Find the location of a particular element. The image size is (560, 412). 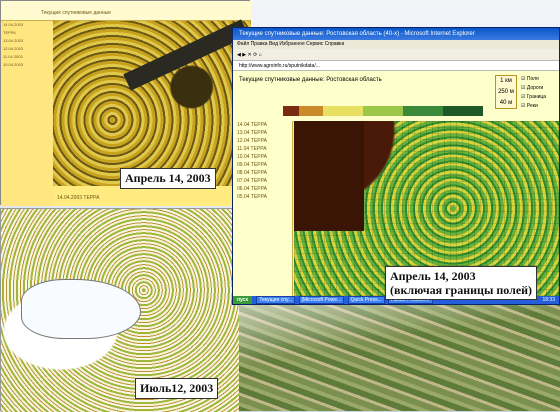

stop-icon: ✕ is located at coordinates (250, 55).